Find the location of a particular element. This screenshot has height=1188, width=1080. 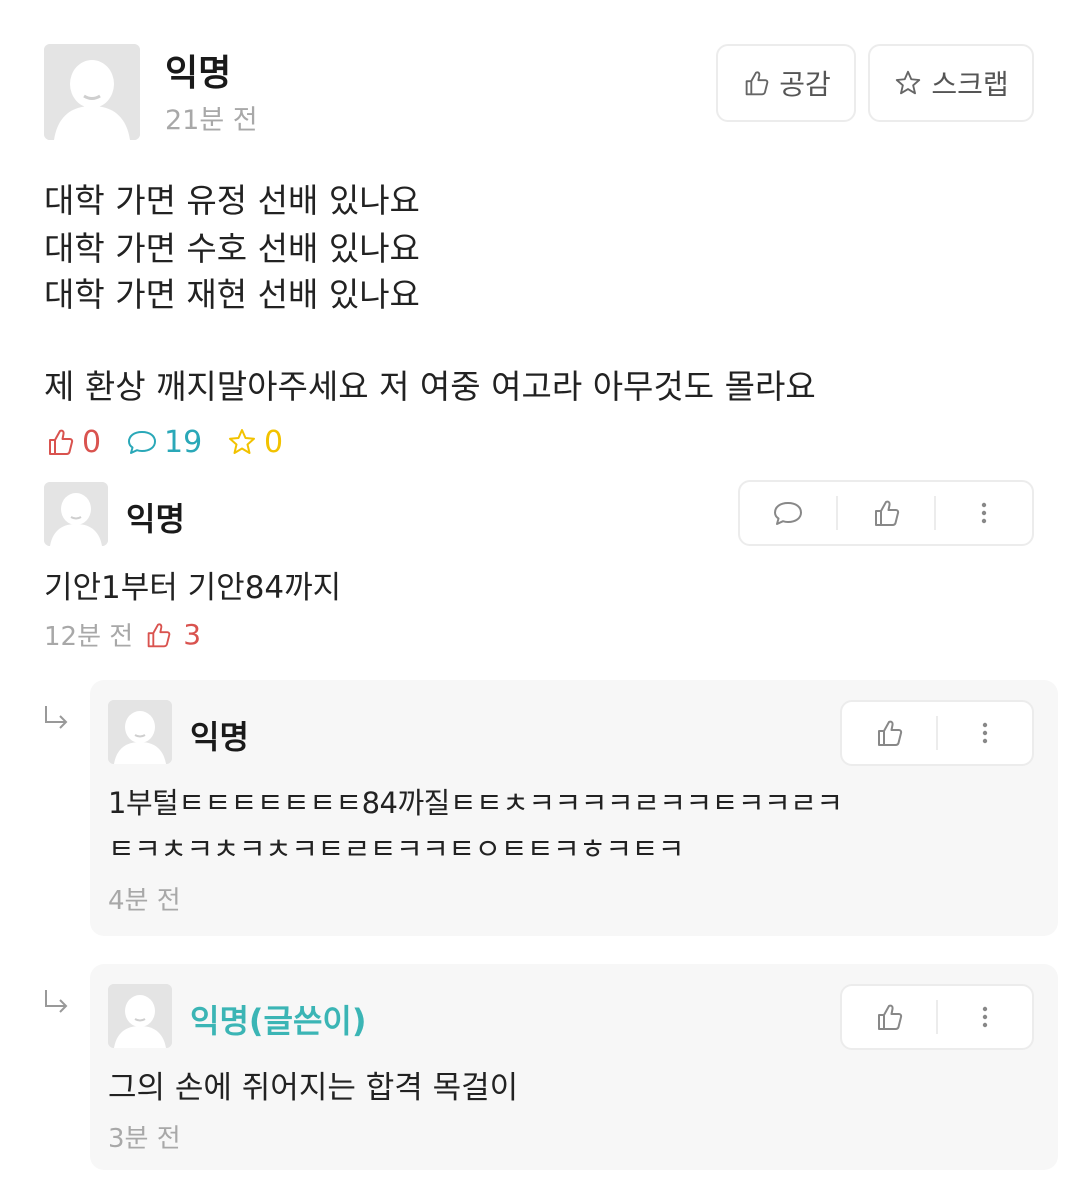

post-comment-count: 19 is located at coordinates (164, 442).